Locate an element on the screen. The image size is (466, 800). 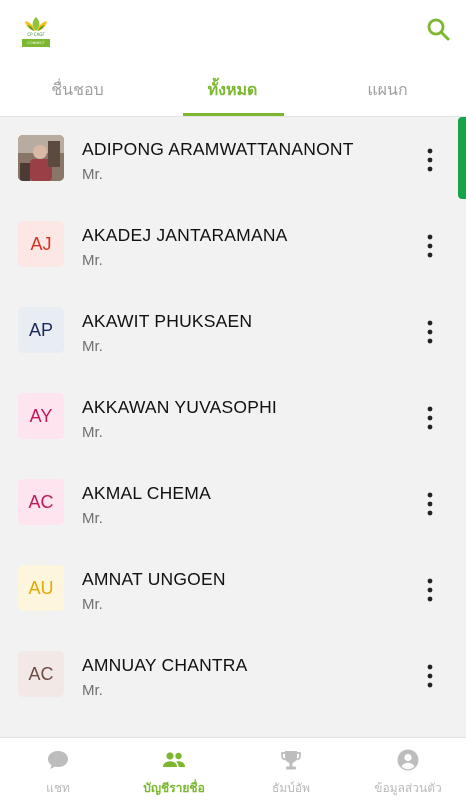
contact-row: AU AMNAT UNGOEN Mr. is located at coordinates (233, 590).